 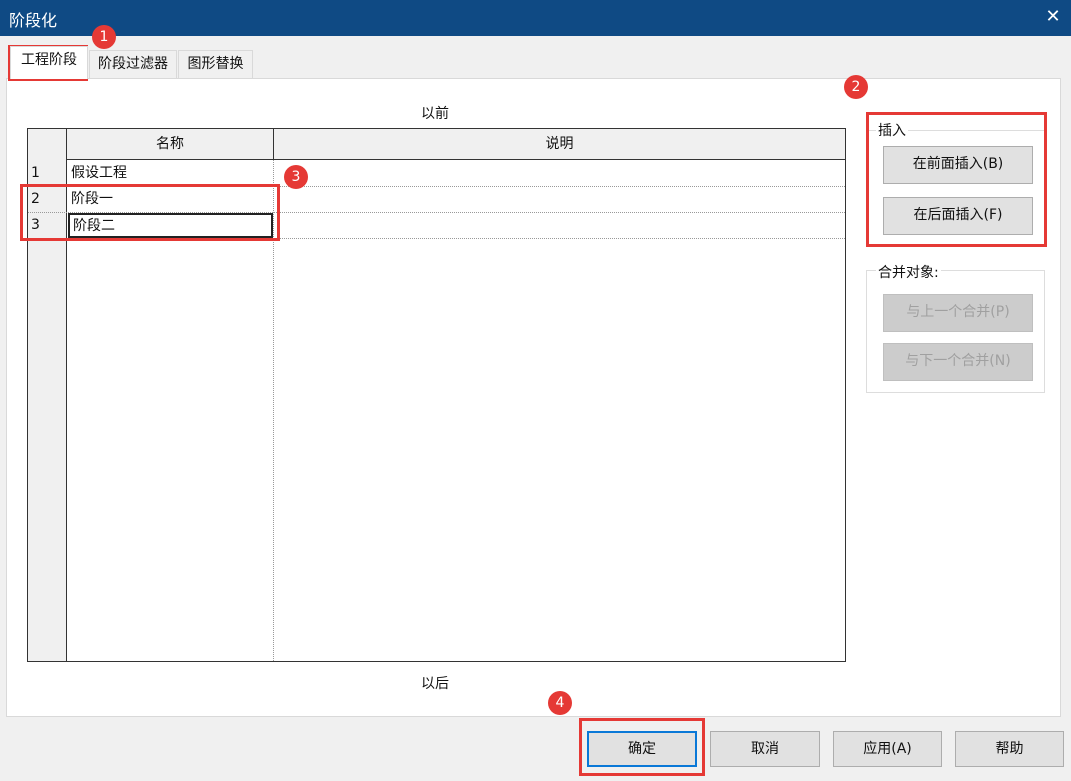 I want to click on ok-button: 确定, so click(x=642, y=749).